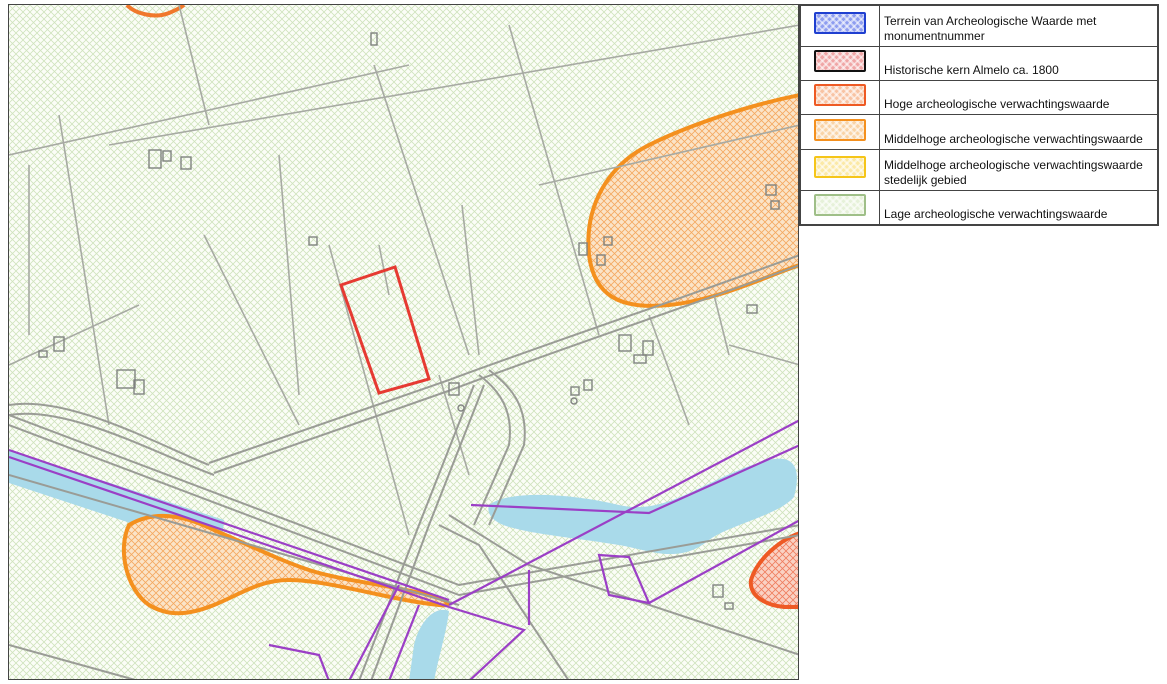 The height and width of the screenshot is (684, 1167). I want to click on legend-label: Historische kern Almelo ca. 1800, so click(1018, 63).